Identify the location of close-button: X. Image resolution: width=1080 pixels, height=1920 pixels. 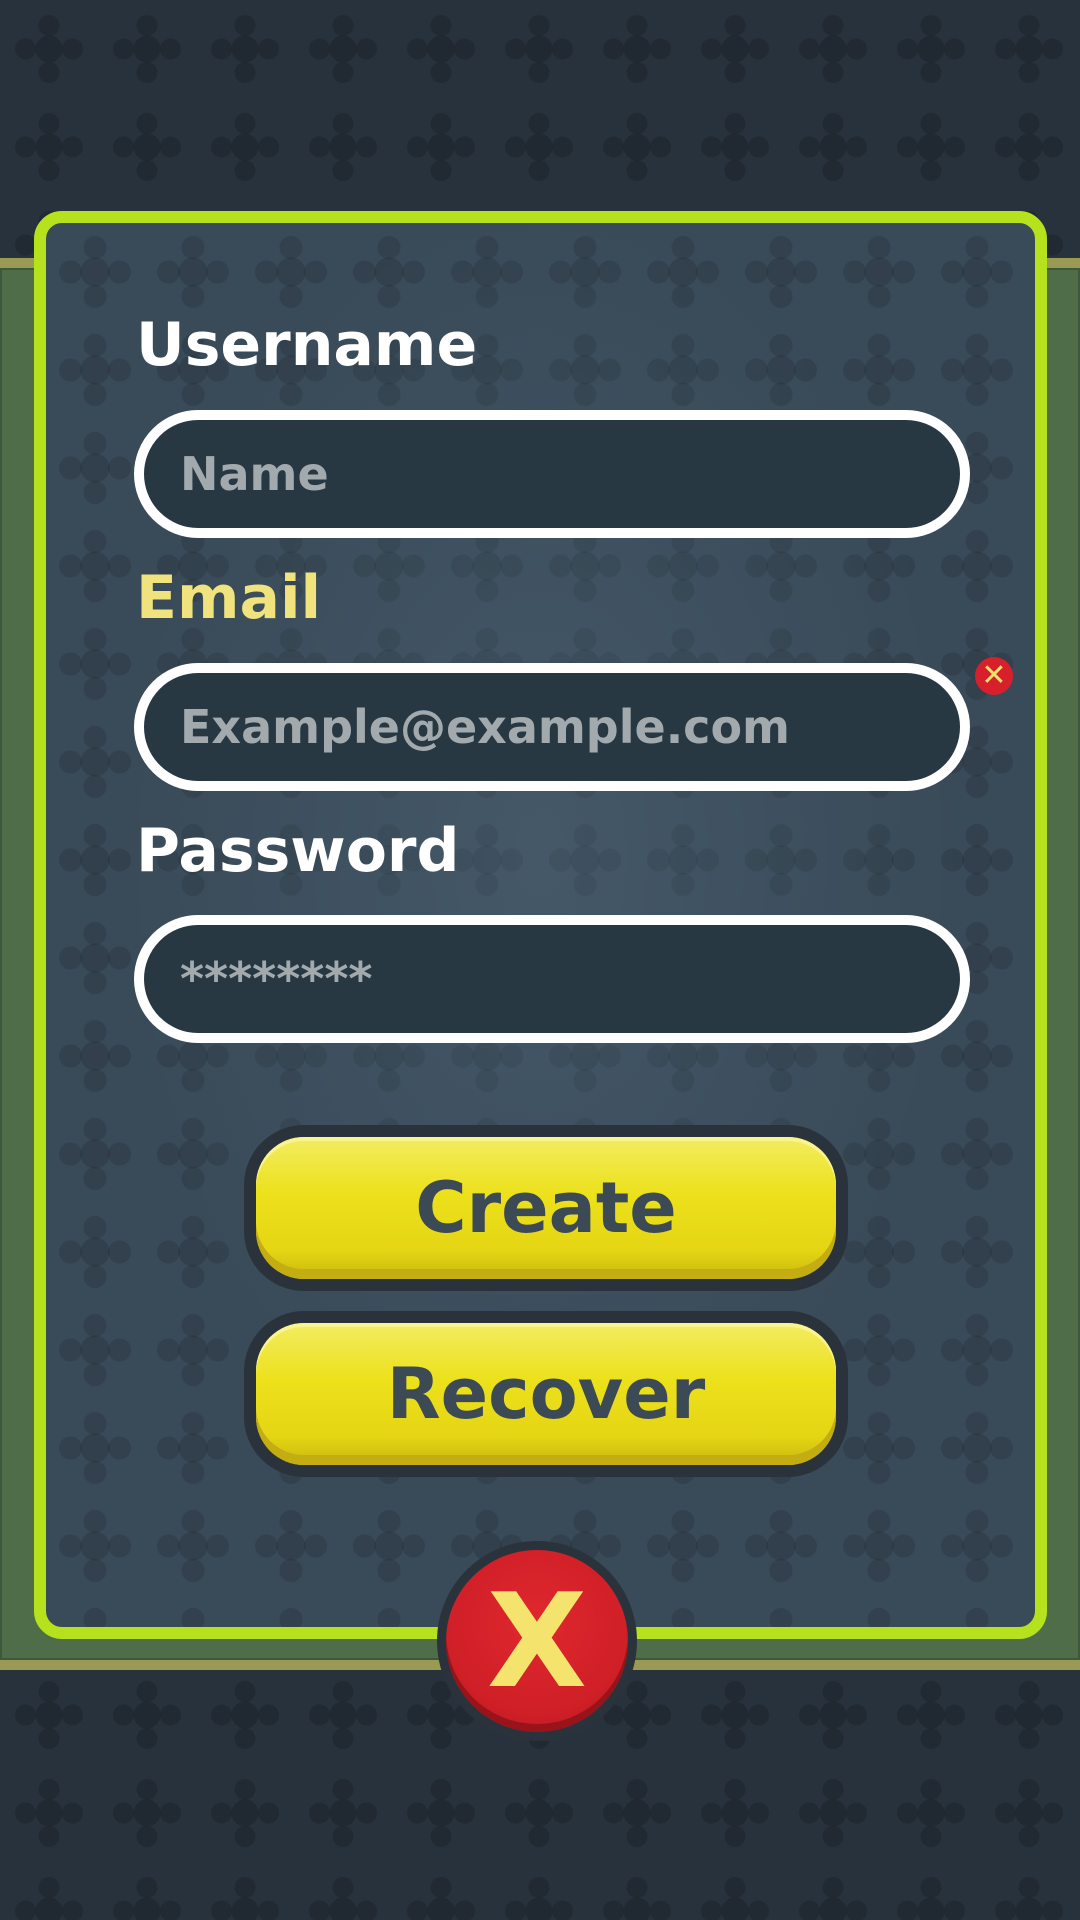
(537, 1641).